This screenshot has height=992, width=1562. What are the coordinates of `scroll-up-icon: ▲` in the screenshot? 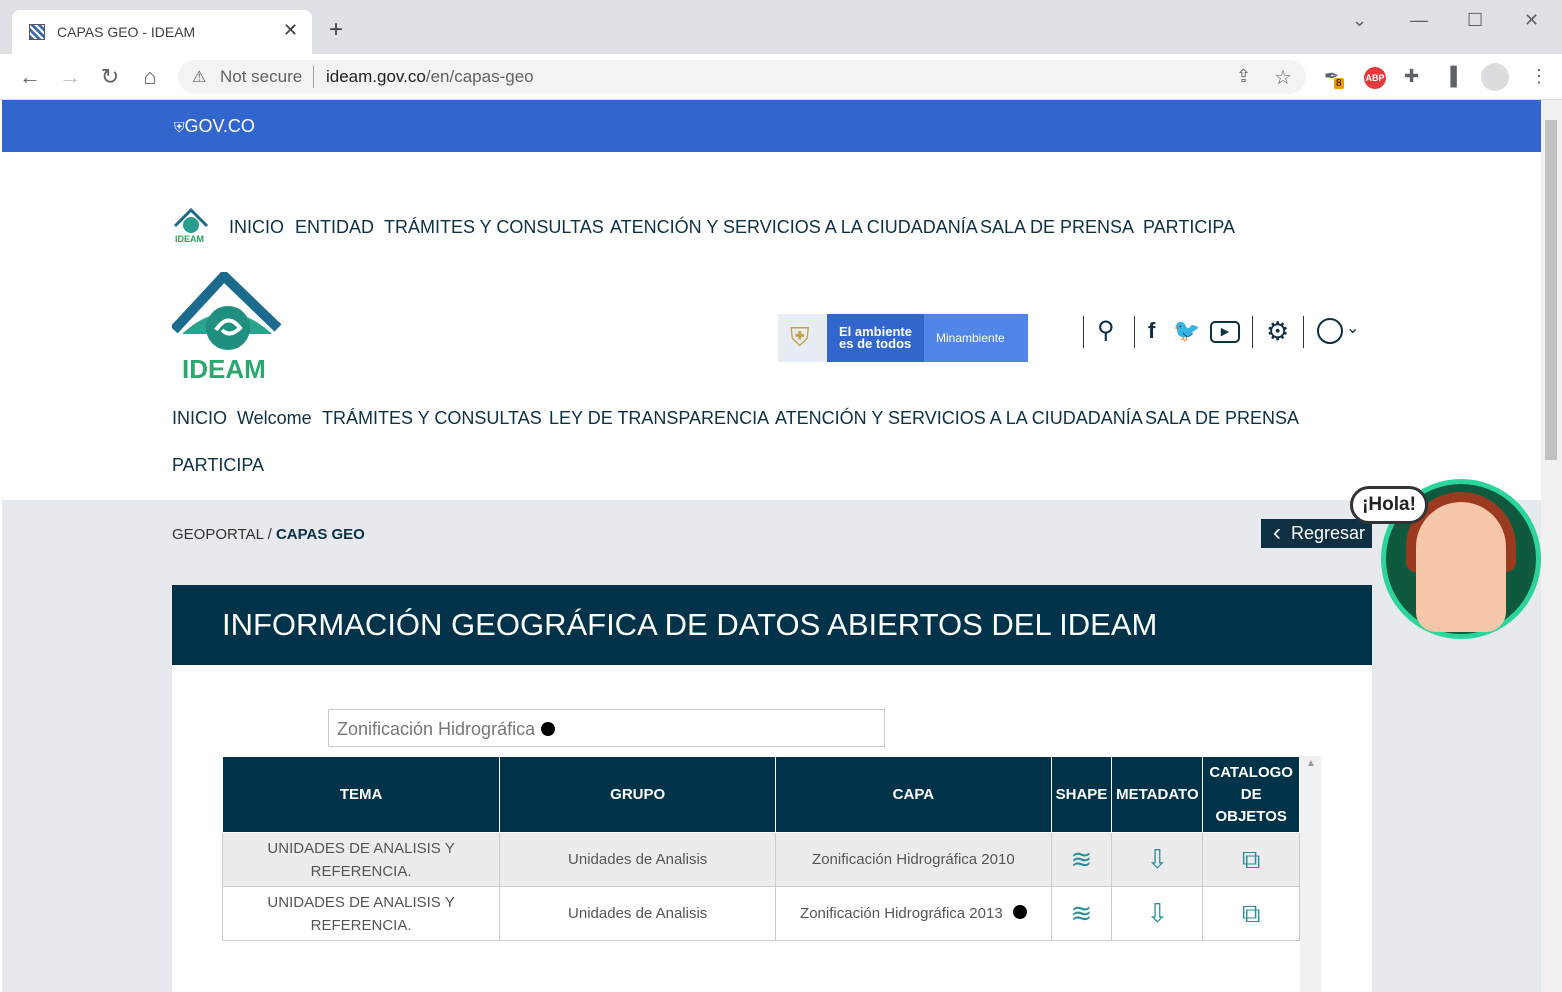 It's located at (1311, 763).